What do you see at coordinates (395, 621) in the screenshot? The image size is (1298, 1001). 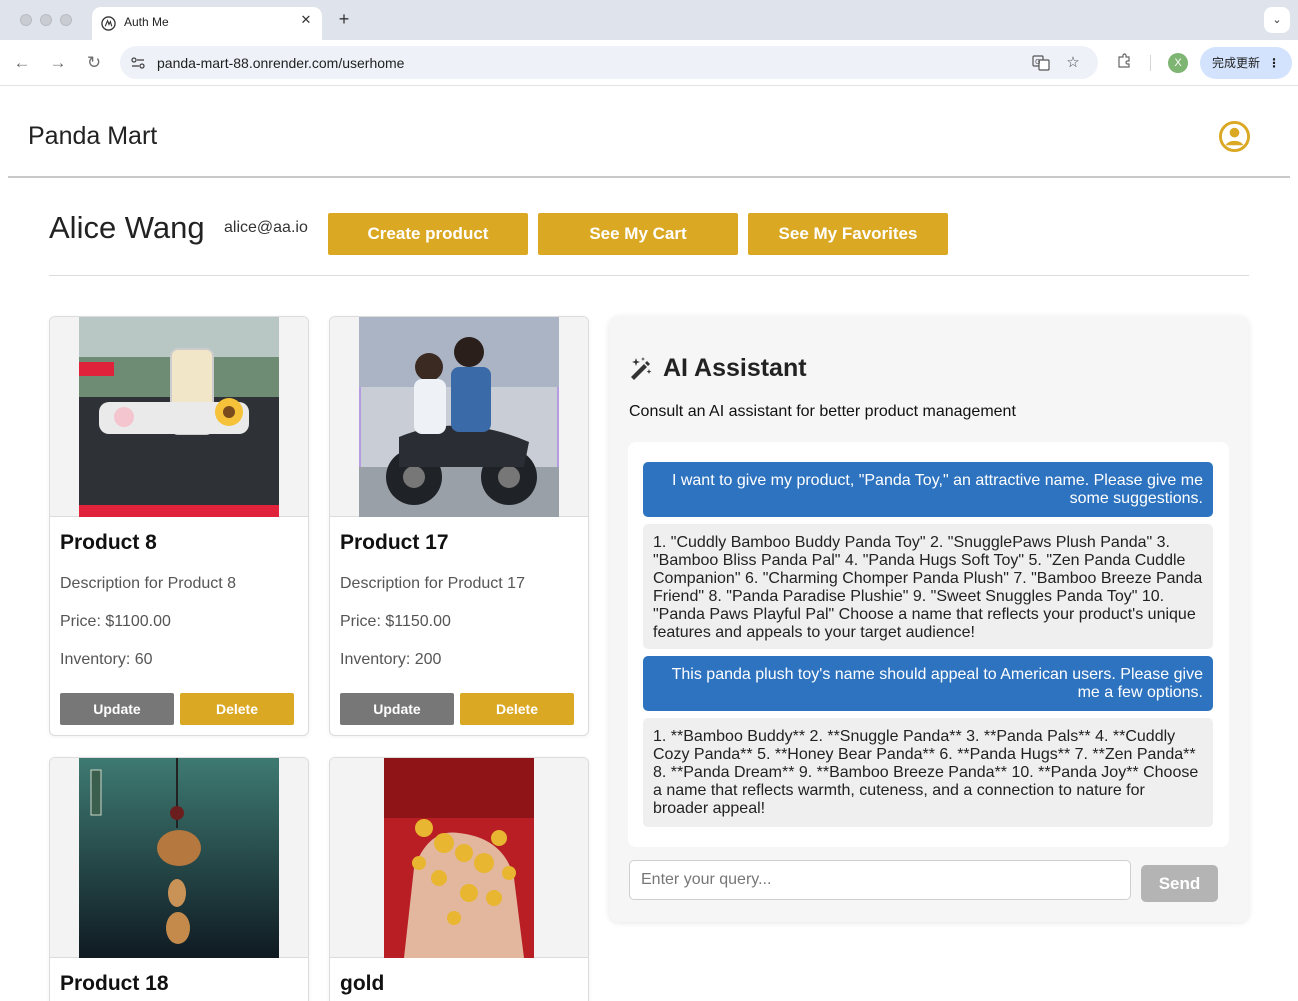 I see `product-price: Price: $1150.00` at bounding box center [395, 621].